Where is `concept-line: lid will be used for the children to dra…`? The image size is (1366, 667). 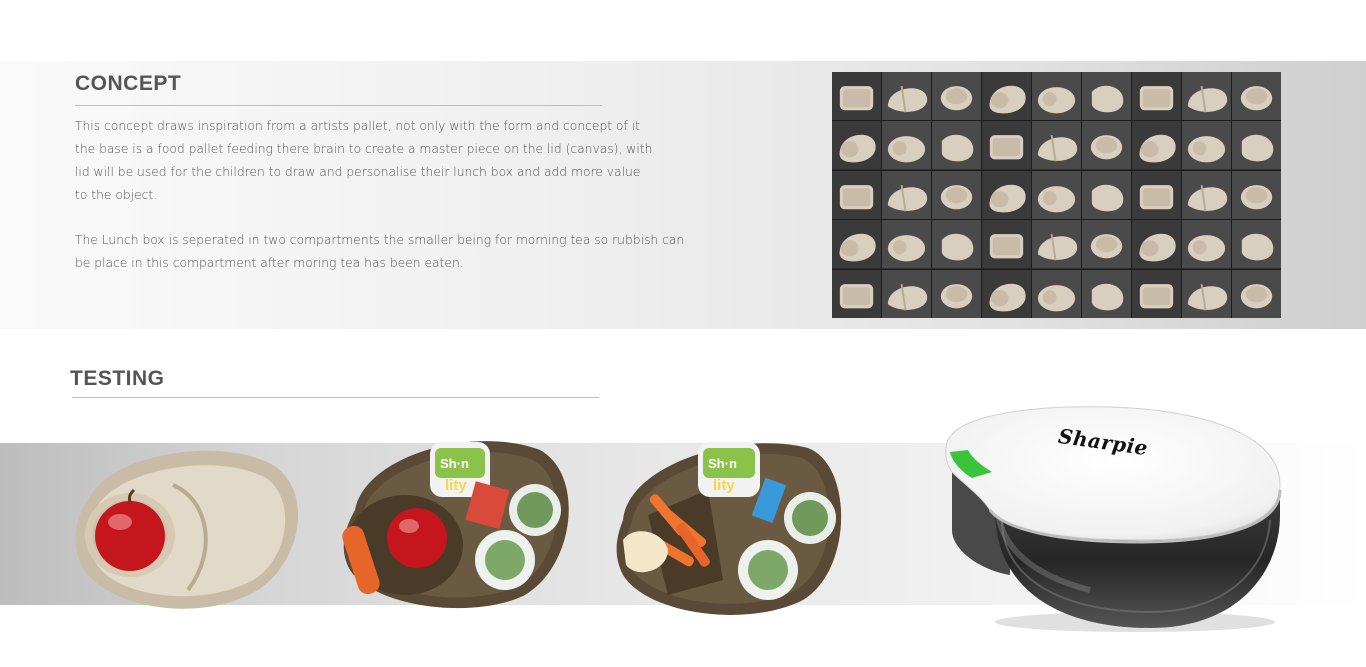
concept-line: lid will be used for the children to dra… is located at coordinates (358, 172).